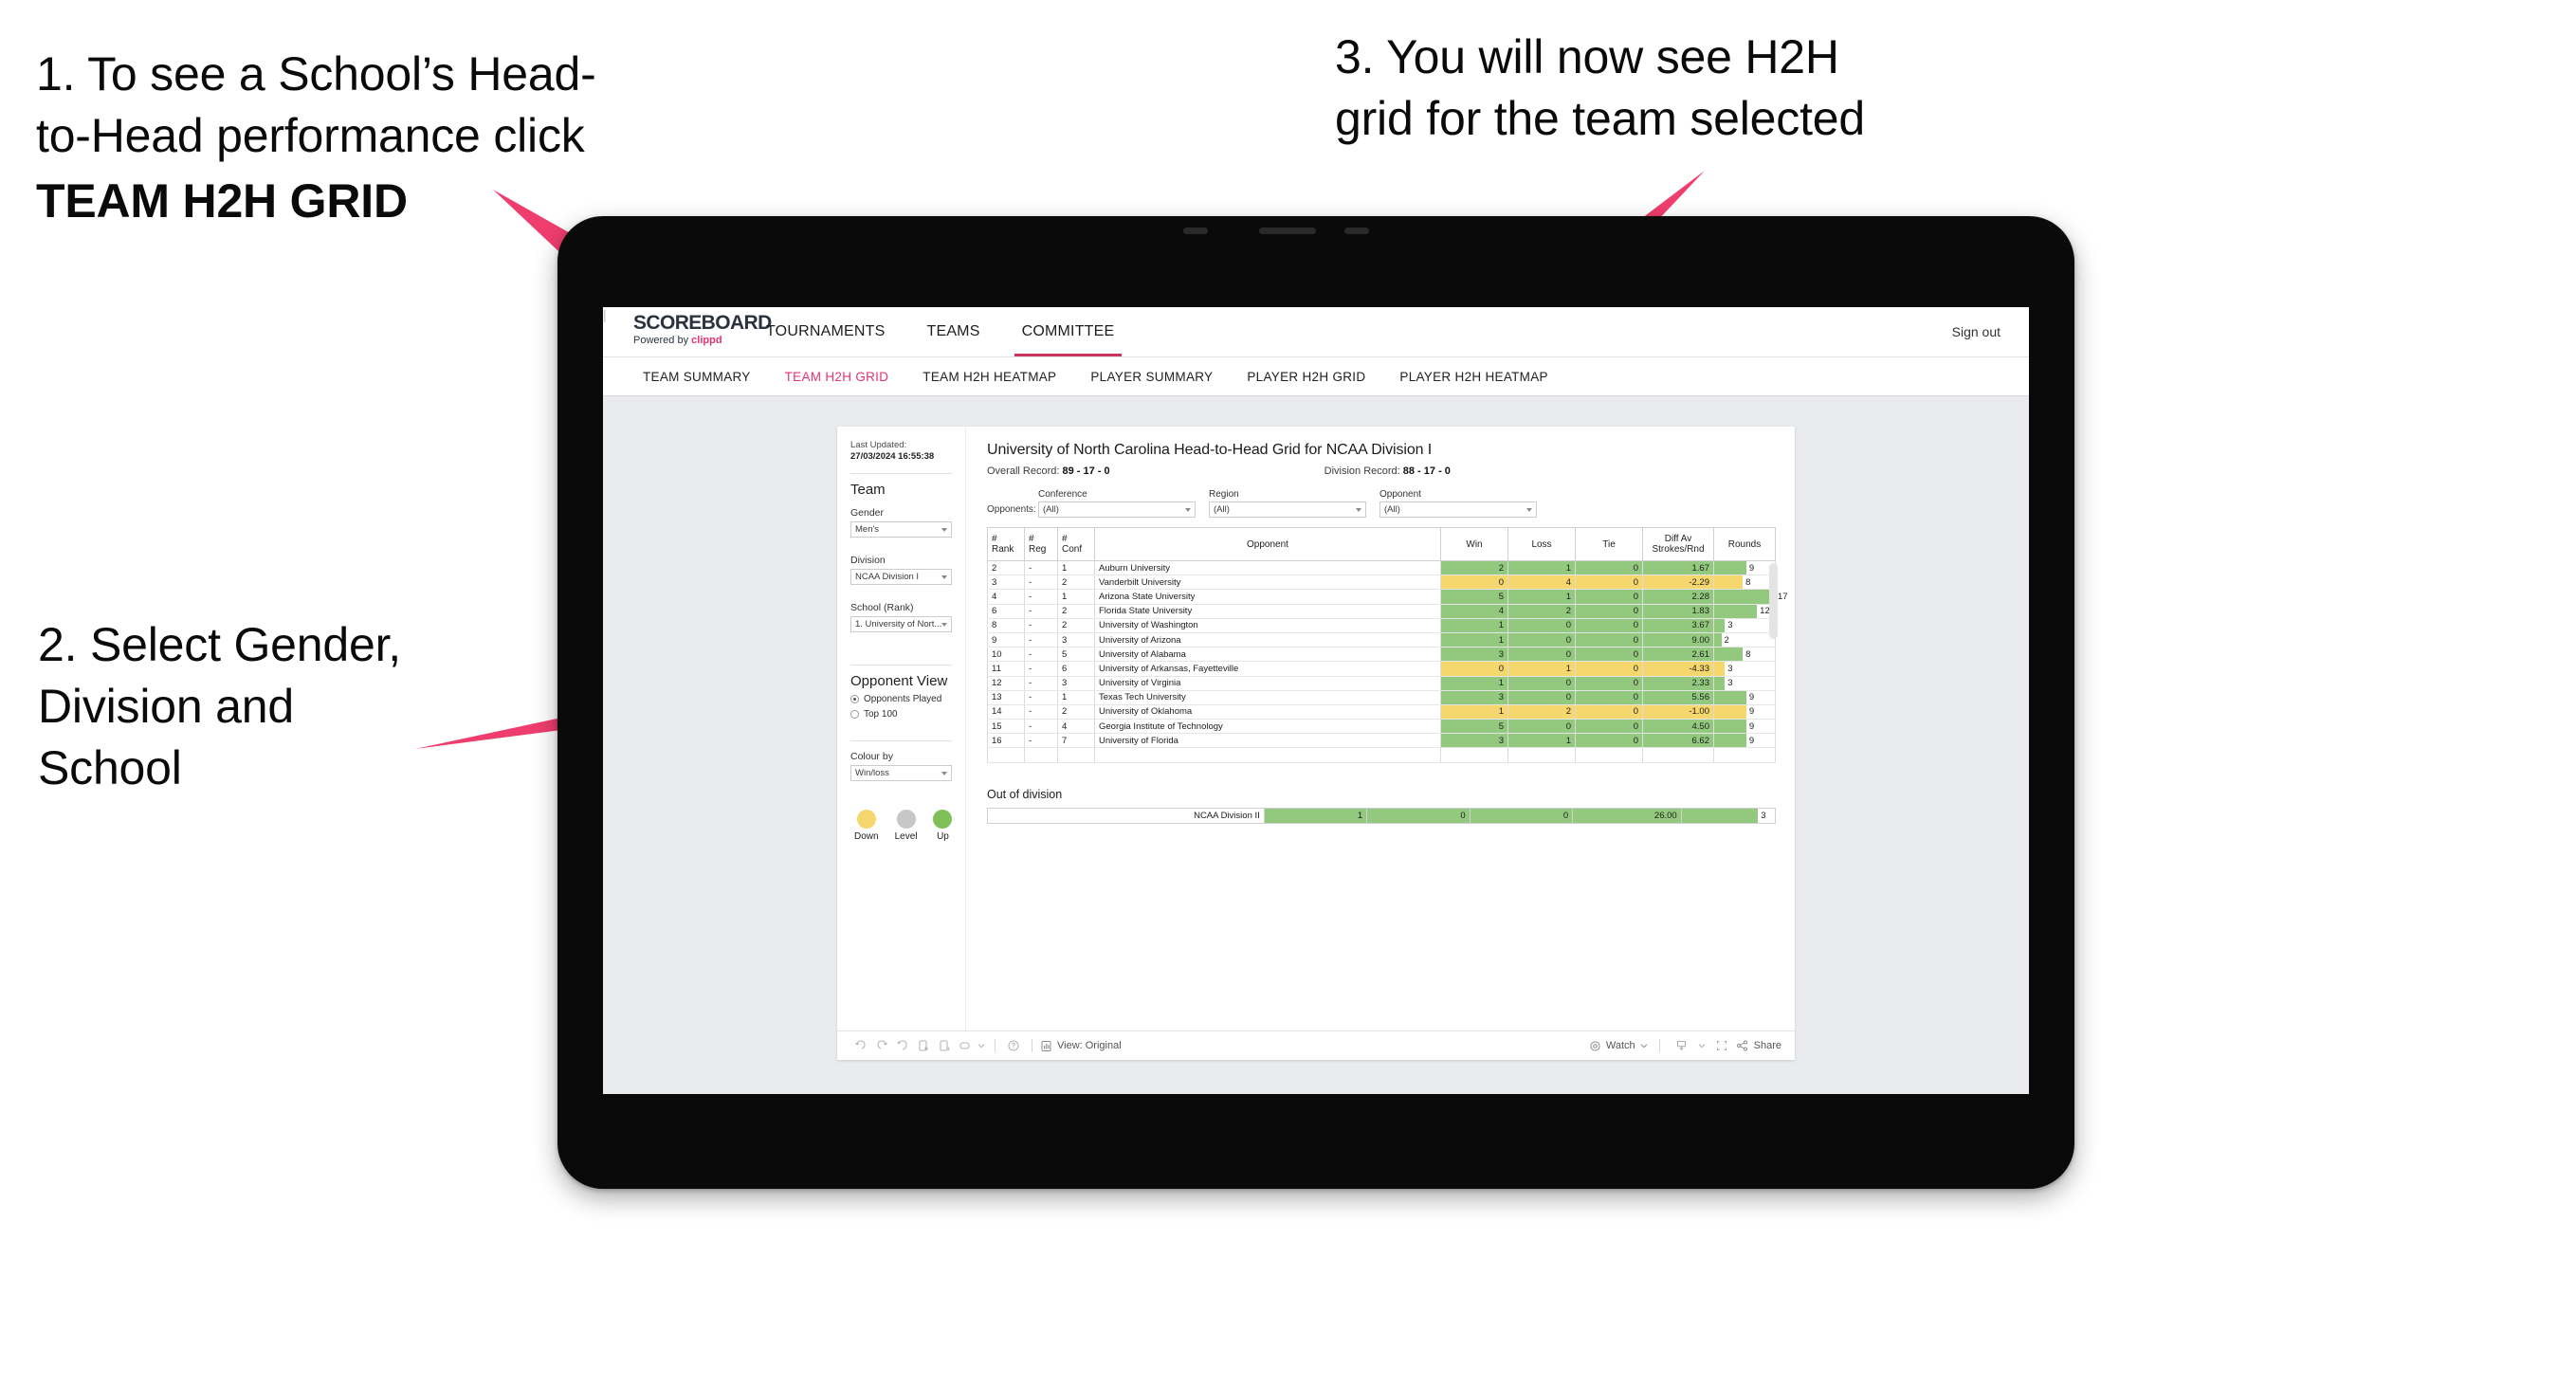 This screenshot has height=1386, width=2576. What do you see at coordinates (901, 529) in the screenshot?
I see `gender-select: Men's` at bounding box center [901, 529].